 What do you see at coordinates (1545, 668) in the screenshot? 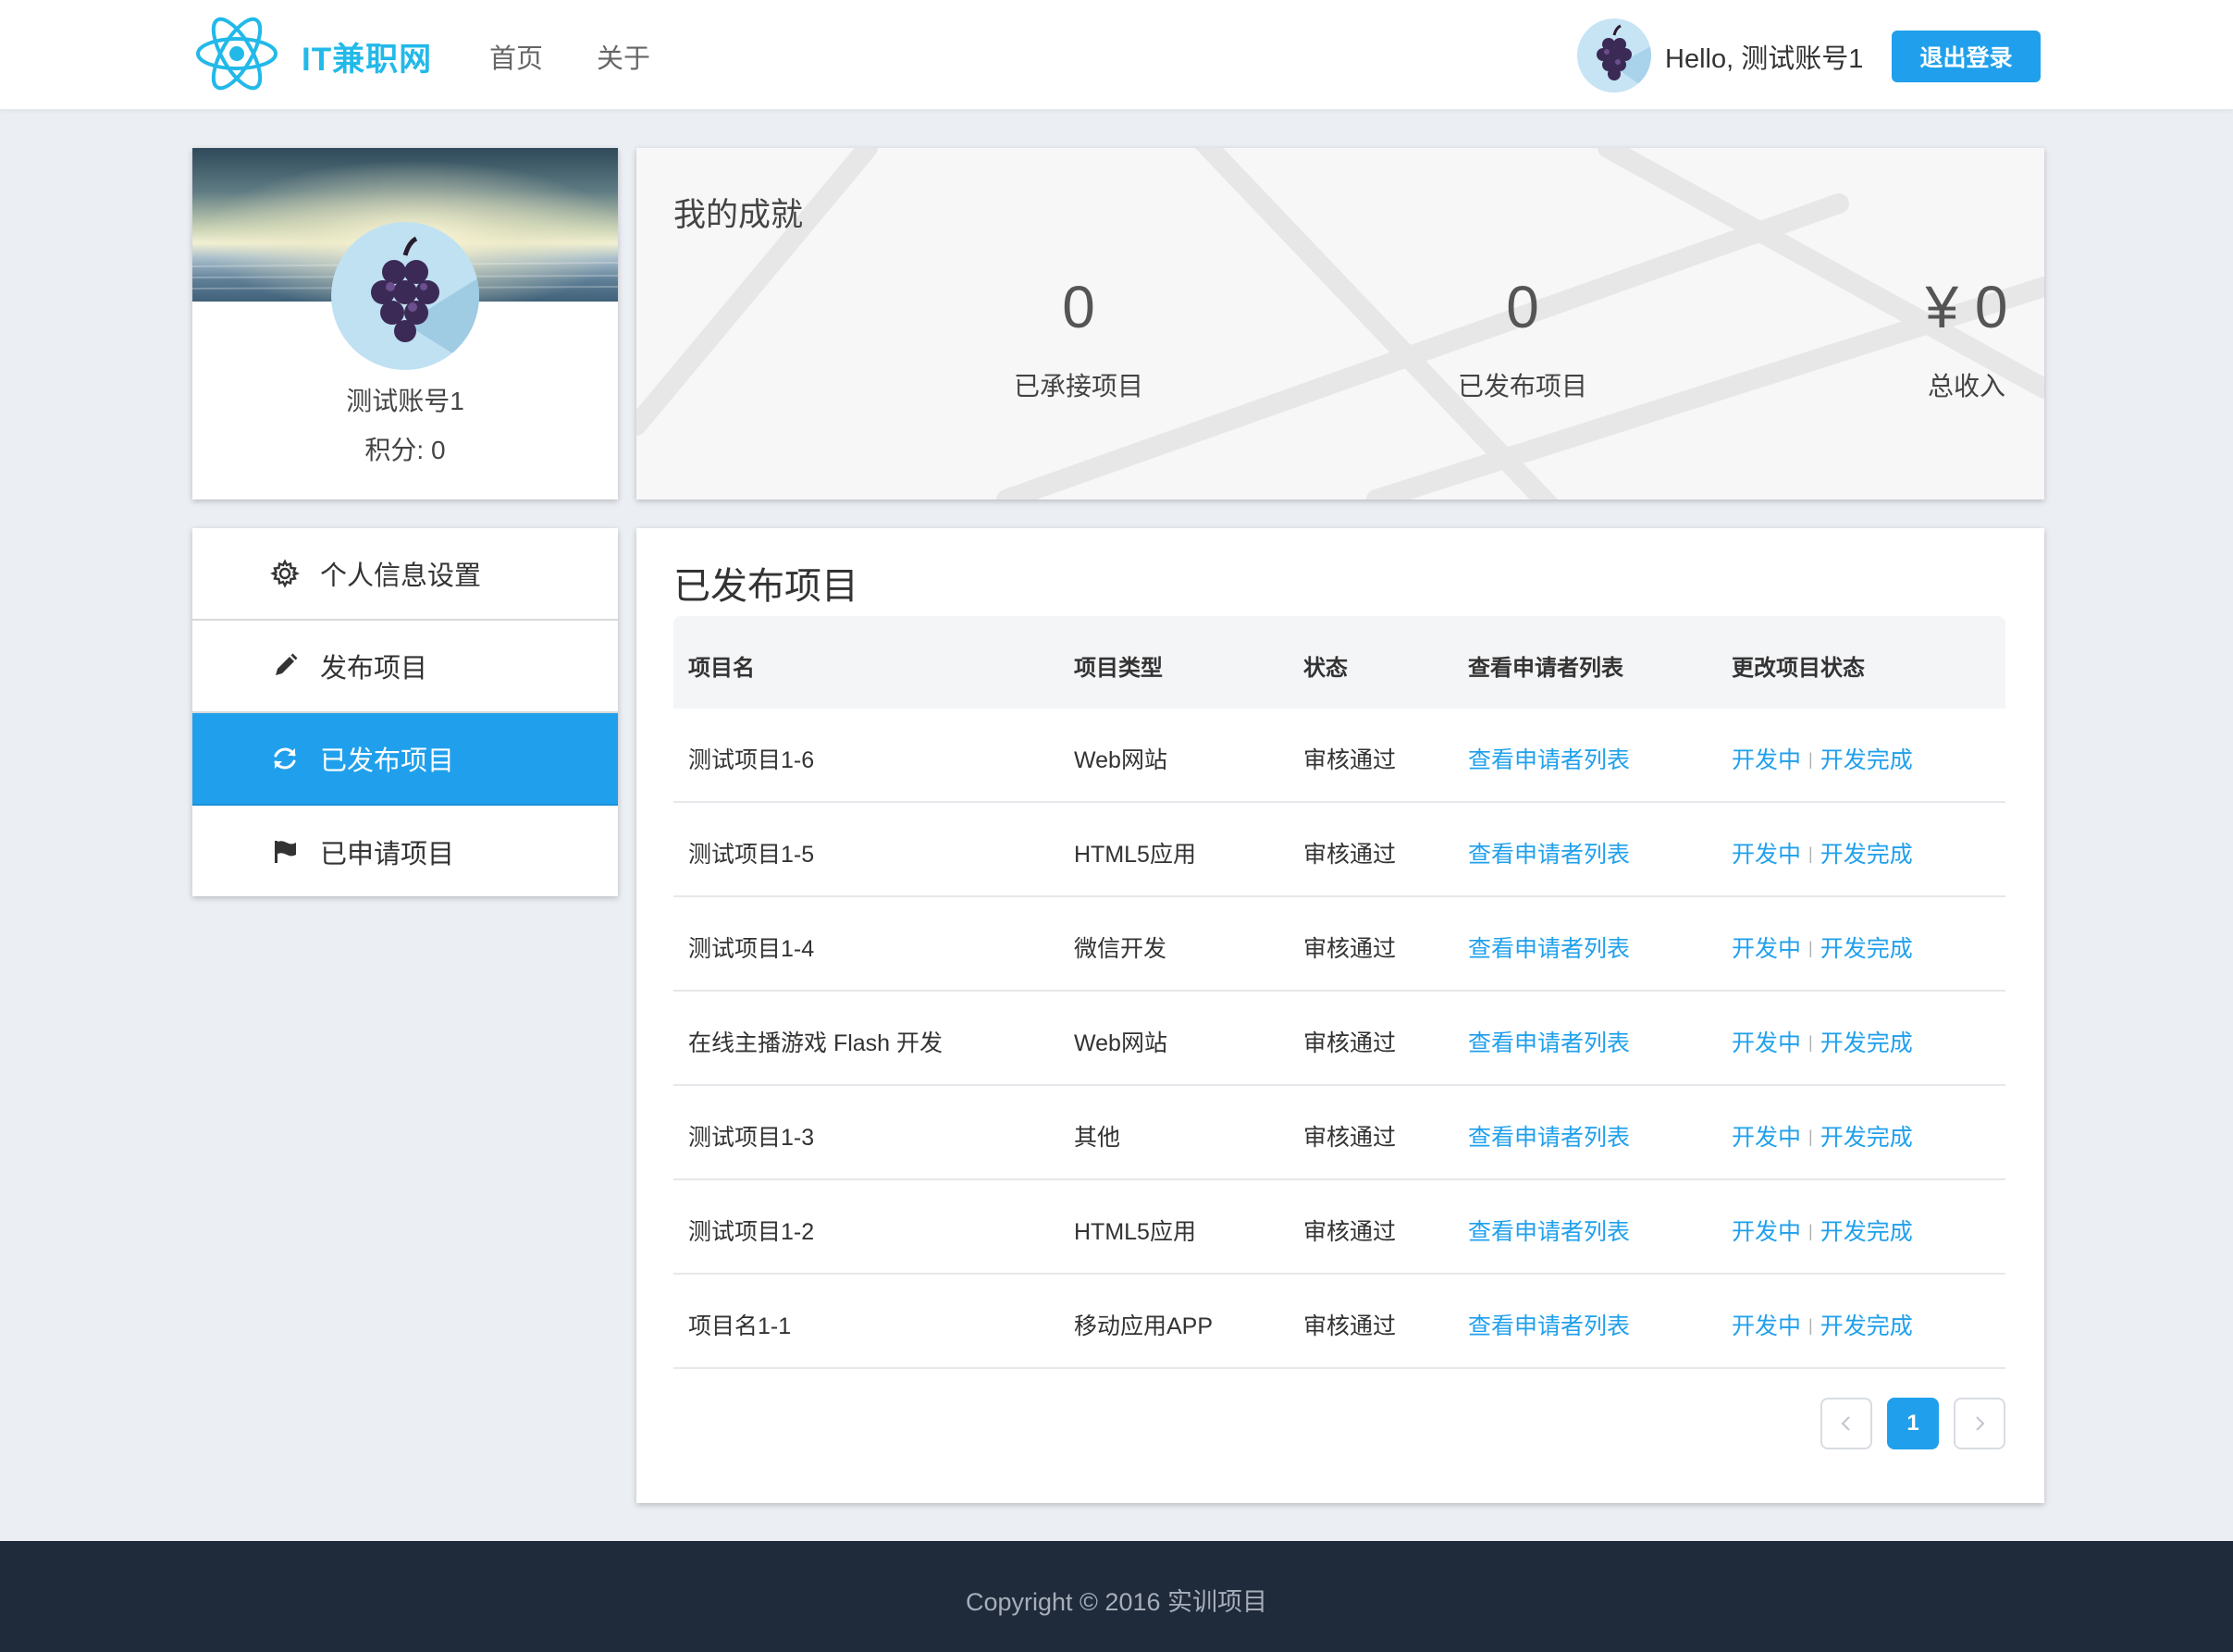
I see `column-header-applicants: 查看申请者列表` at bounding box center [1545, 668].